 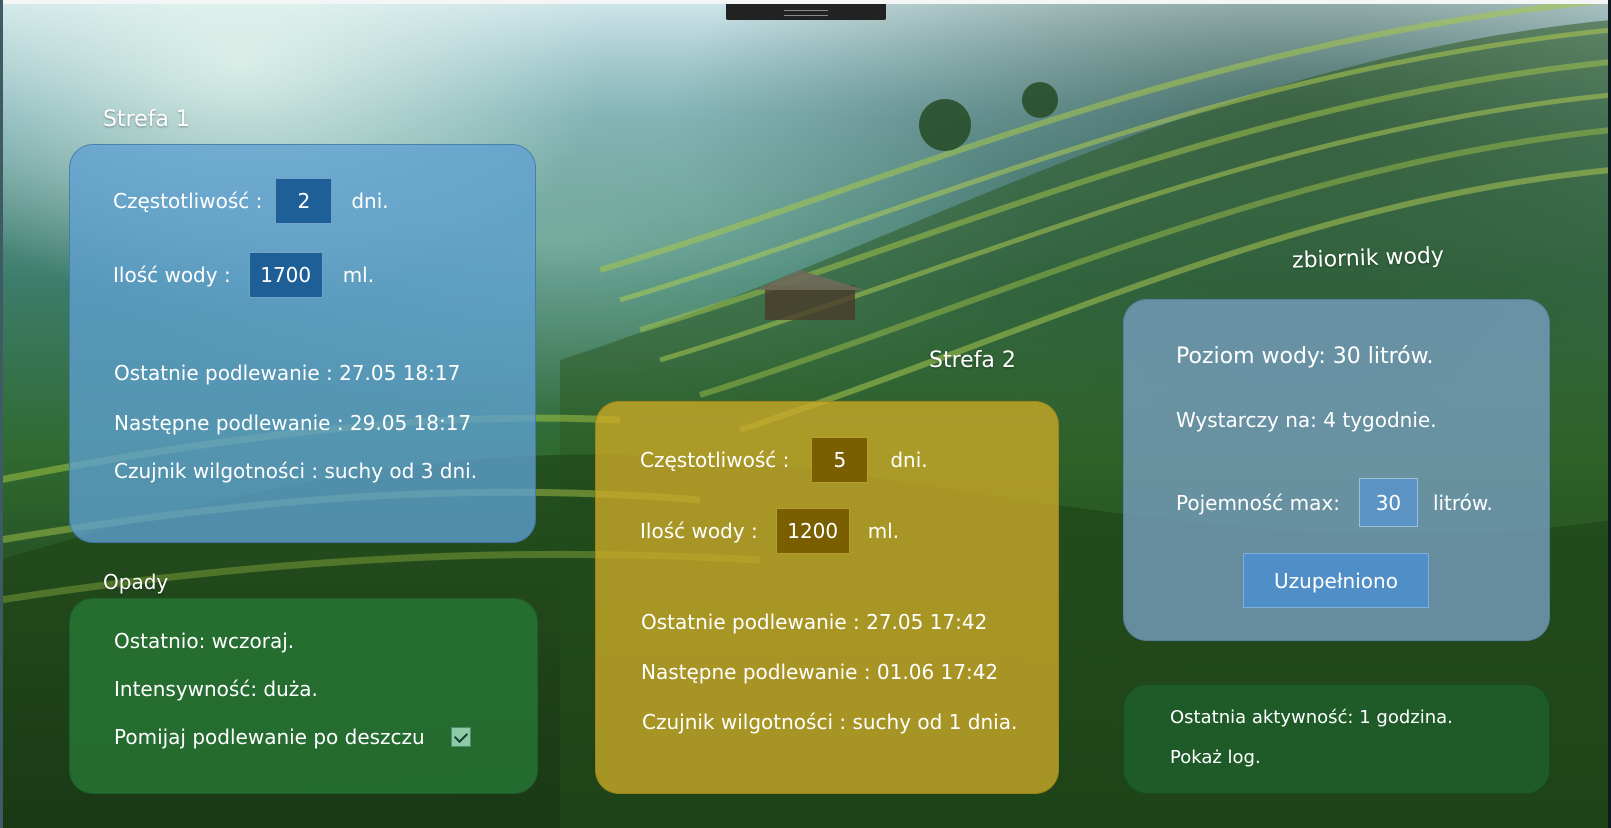 What do you see at coordinates (1305, 356) in the screenshot?
I see `tank-level: Poziom wody: 30 litrów.` at bounding box center [1305, 356].